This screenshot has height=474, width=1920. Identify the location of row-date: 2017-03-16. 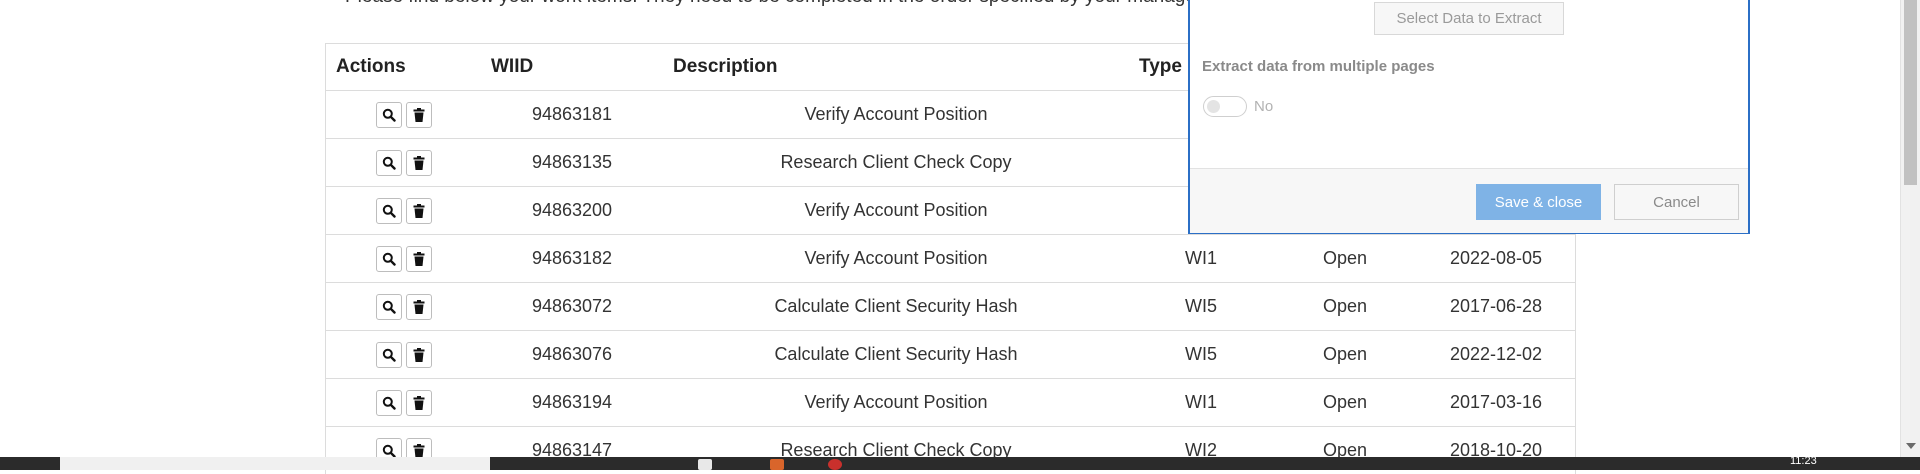
(1496, 403).